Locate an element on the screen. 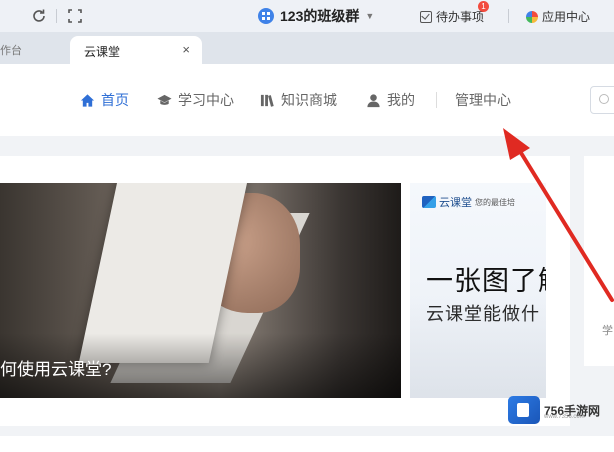  next-section-card is located at coordinates (307, 444).